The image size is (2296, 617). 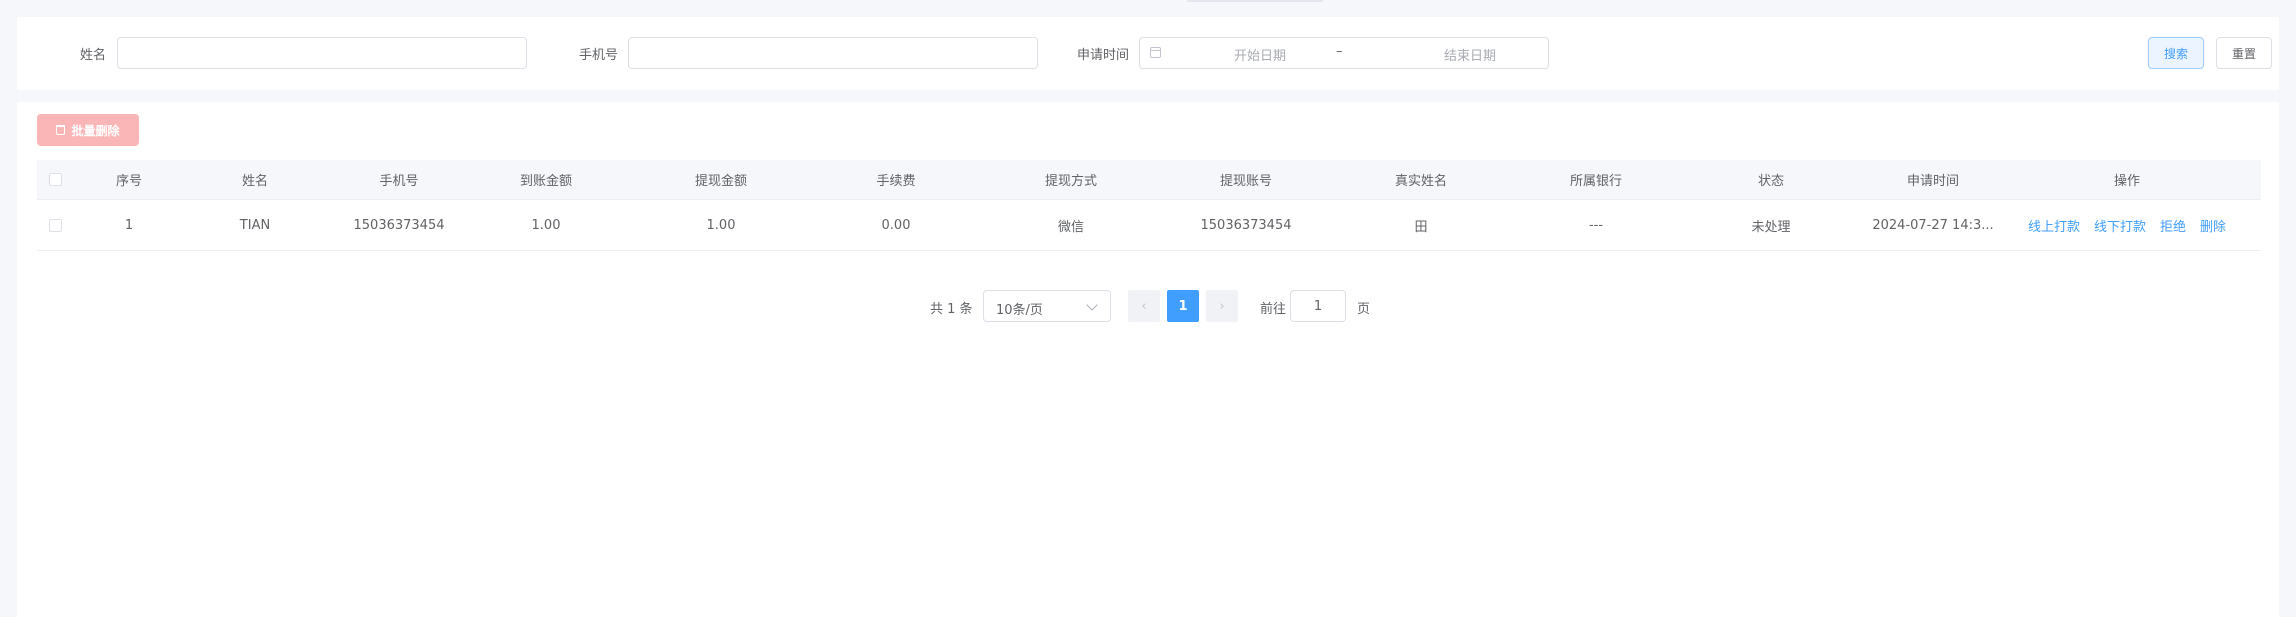 I want to click on time-label: 申请时间, so click(x=1103, y=55).